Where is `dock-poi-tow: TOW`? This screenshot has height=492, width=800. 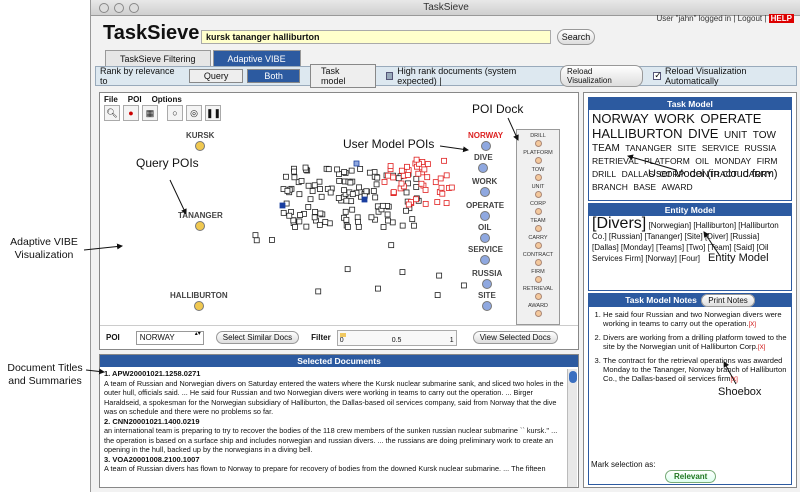 dock-poi-tow: TOW is located at coordinates (538, 174).